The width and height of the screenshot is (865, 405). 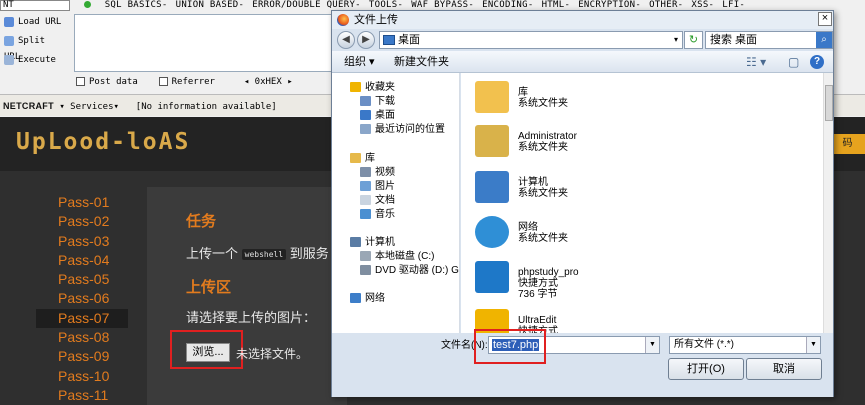 What do you see at coordinates (533, 182) in the screenshot?
I see `file-name: 计算机` at bounding box center [533, 182].